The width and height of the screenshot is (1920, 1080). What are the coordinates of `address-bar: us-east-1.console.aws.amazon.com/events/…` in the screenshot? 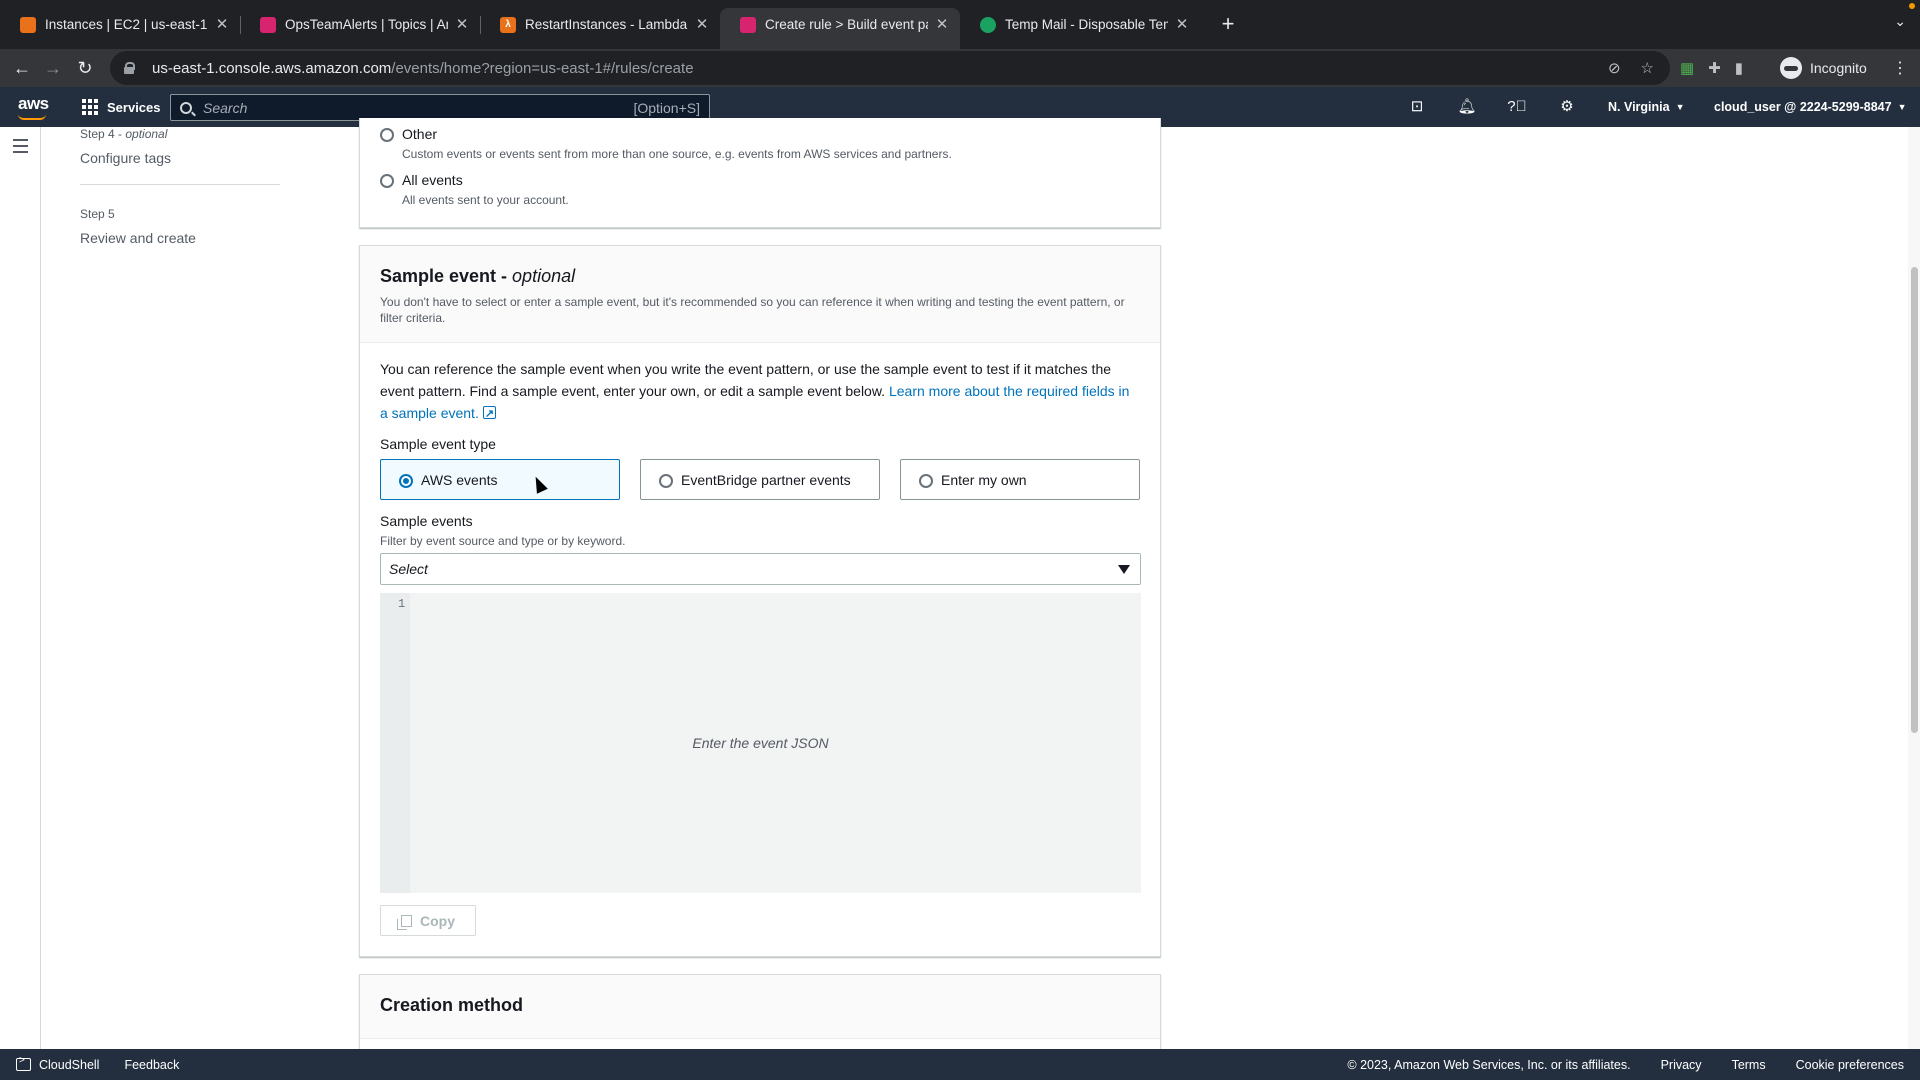 It's located at (890, 68).